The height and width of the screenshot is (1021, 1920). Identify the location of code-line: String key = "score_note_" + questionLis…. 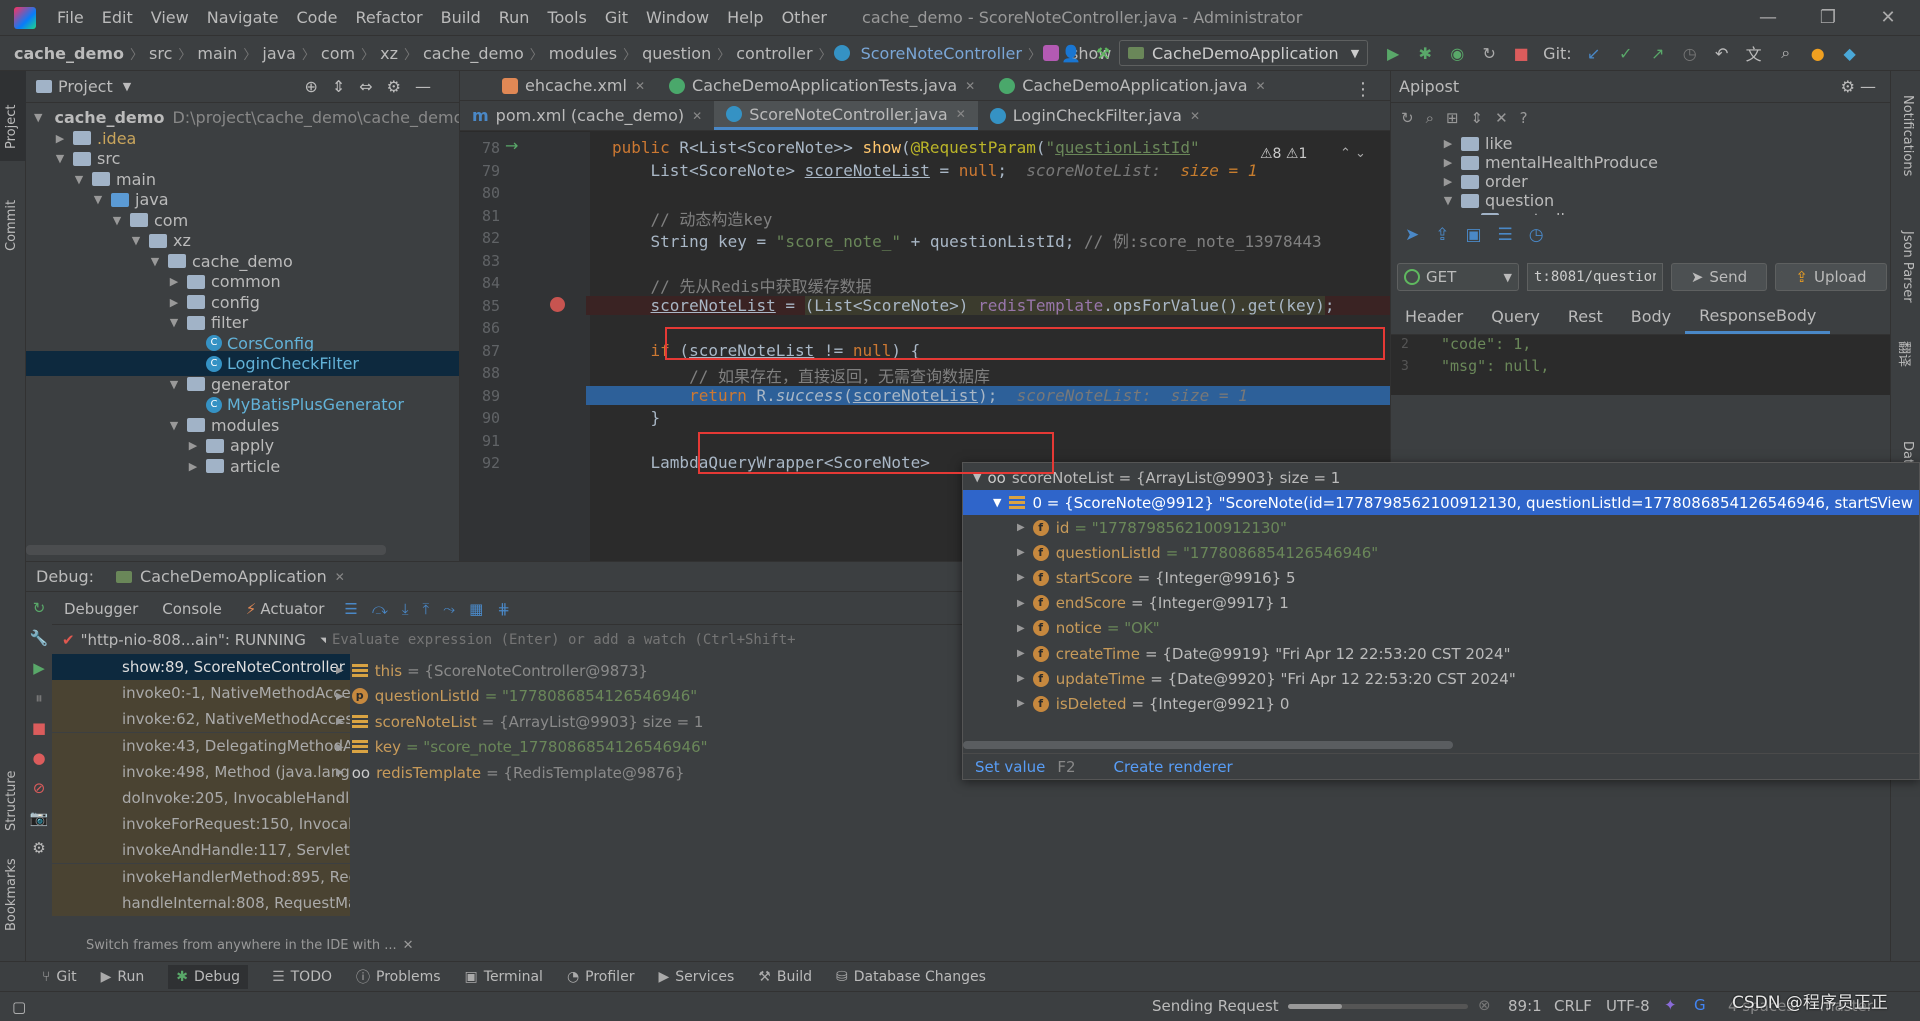
(967, 240).